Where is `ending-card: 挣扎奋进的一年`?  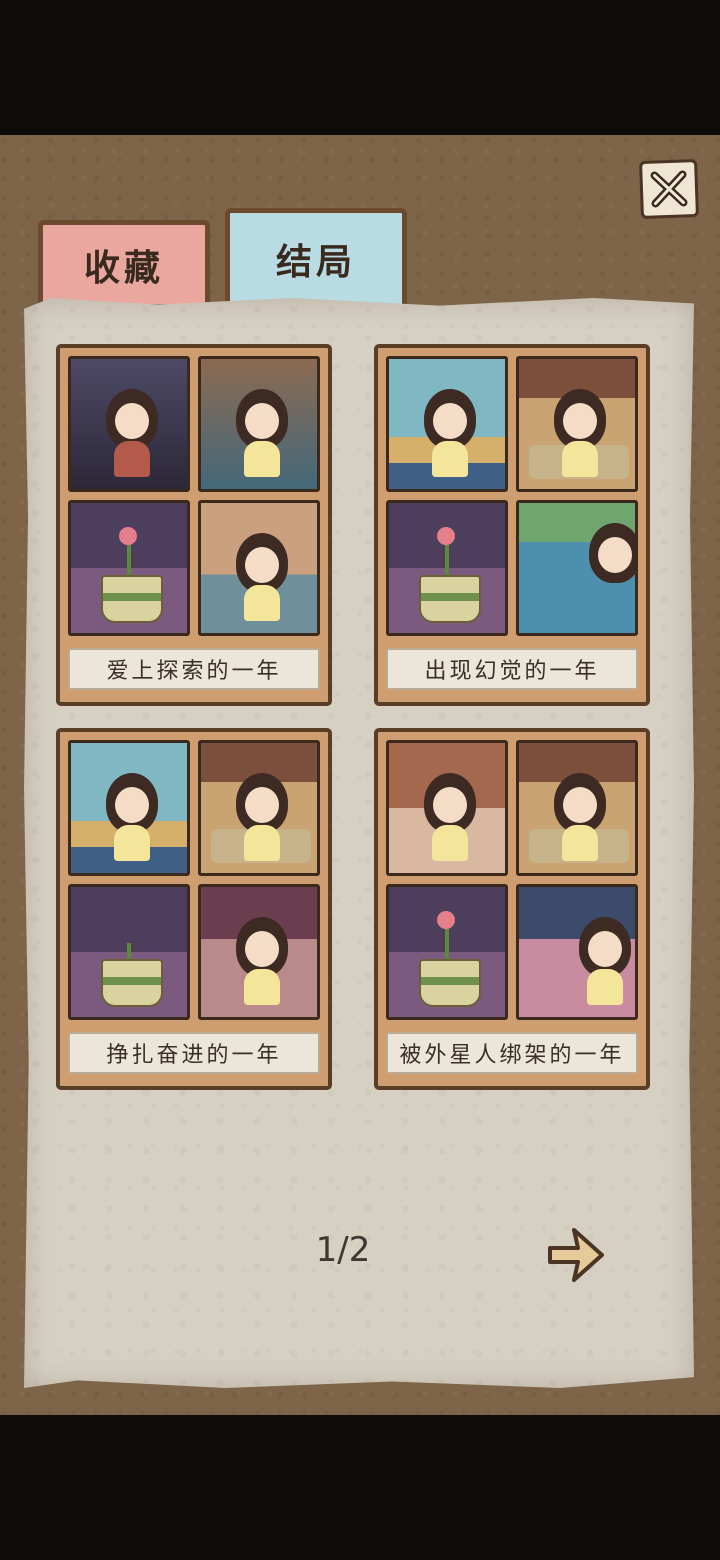
ending-card: 挣扎奋进的一年 is located at coordinates (194, 909).